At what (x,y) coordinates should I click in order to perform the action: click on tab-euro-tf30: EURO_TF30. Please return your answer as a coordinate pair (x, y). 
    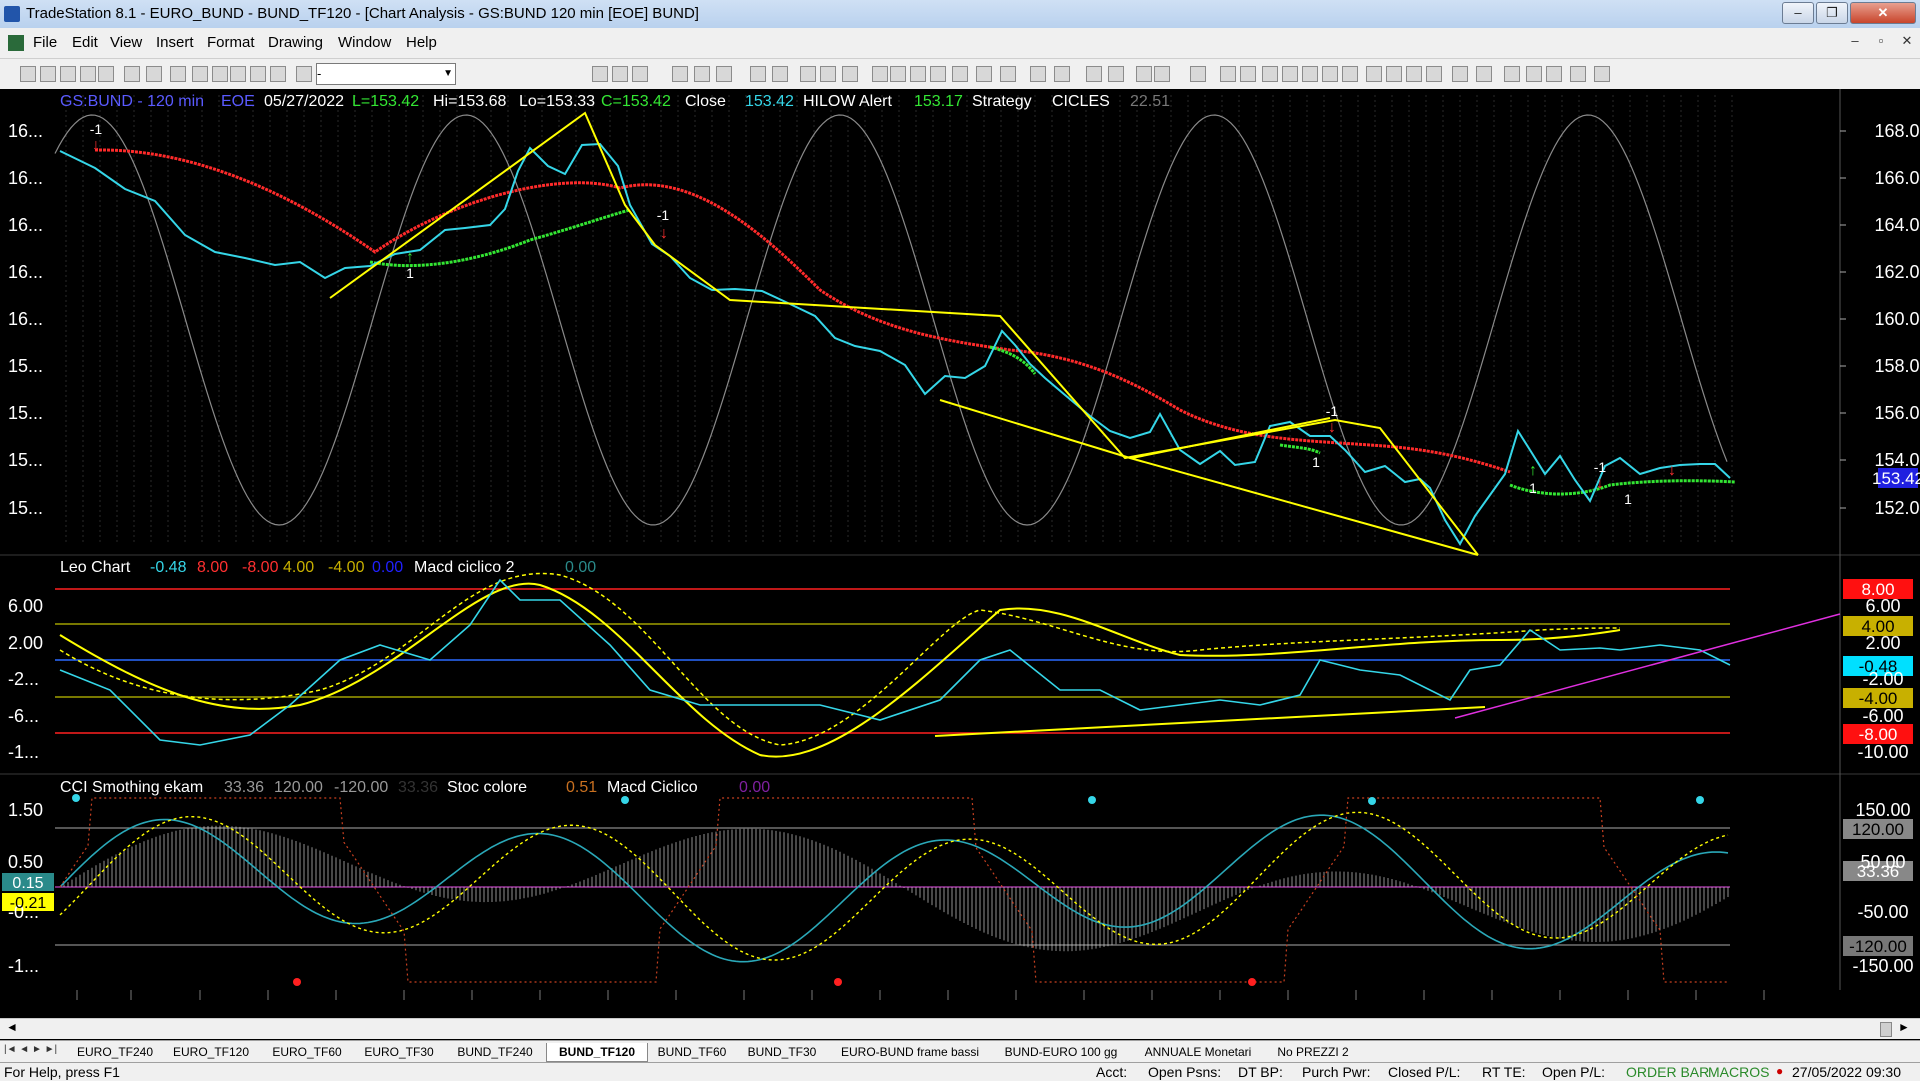
    Looking at the image, I should click on (399, 1052).